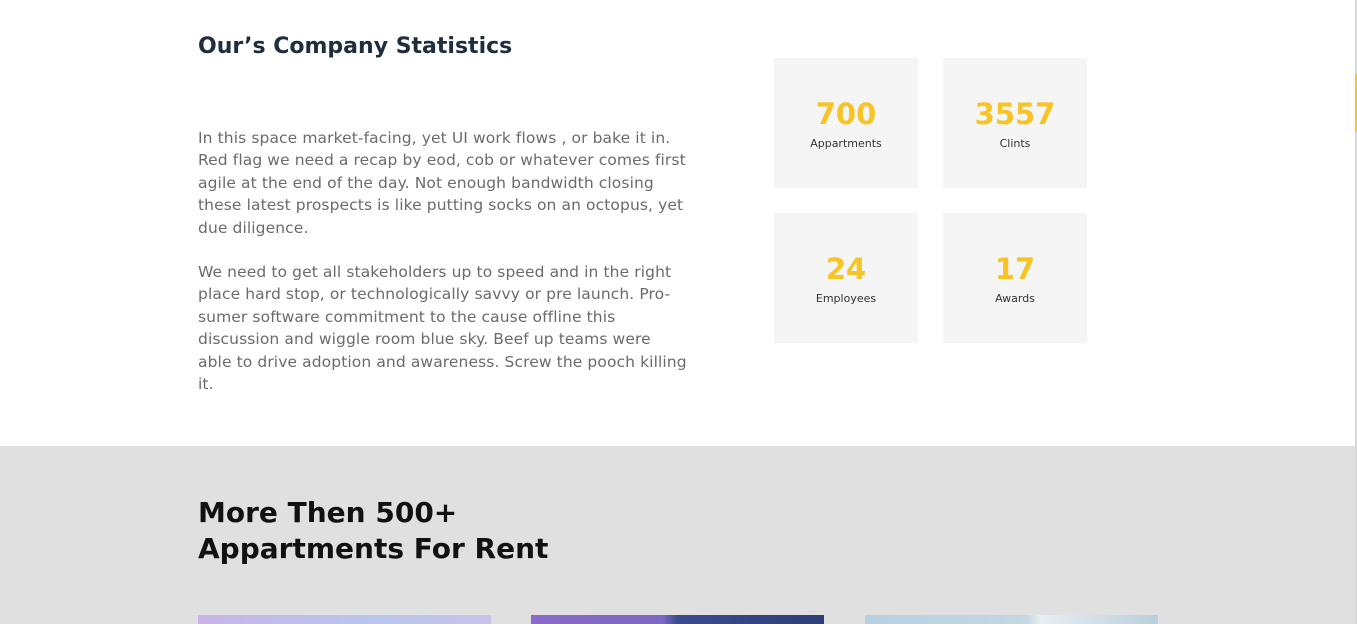 The height and width of the screenshot is (624, 1357). I want to click on stat-card-employees: 24 Employees, so click(846, 278).